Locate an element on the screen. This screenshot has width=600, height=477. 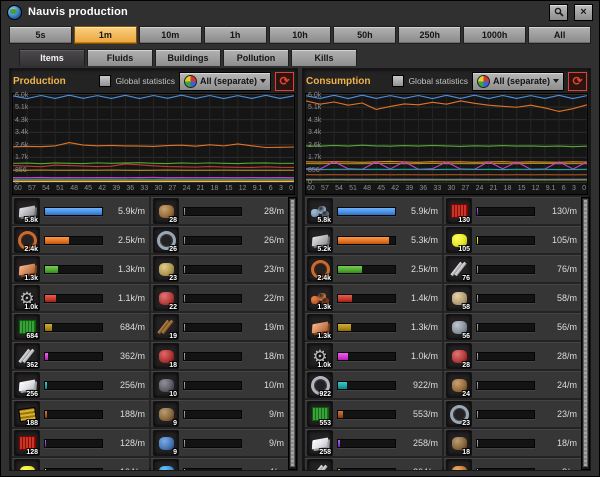
item-entry: ⚙ 1.0k 1.1k/m is located at coordinates (80, 298).